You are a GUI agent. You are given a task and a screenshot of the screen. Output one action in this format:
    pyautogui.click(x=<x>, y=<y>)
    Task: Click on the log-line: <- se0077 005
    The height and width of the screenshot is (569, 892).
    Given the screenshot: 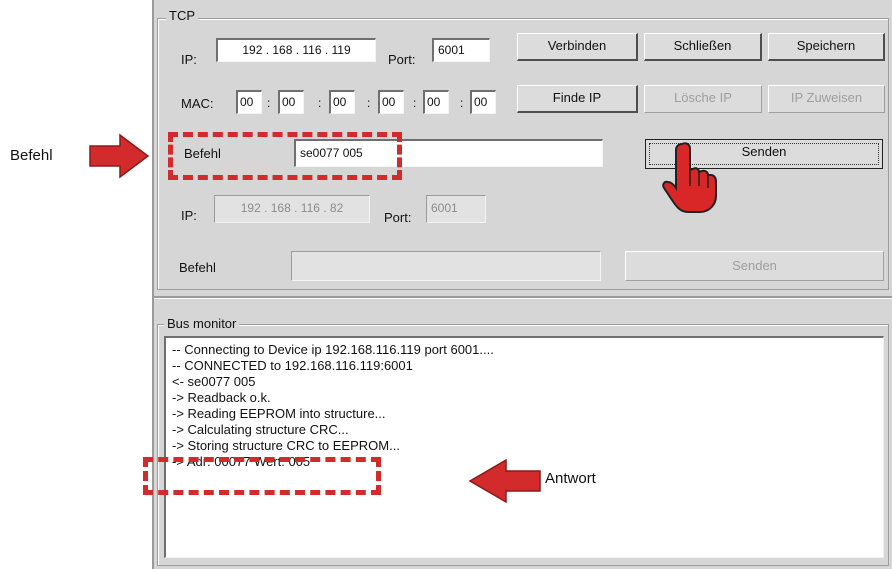 What is the action you would take?
    pyautogui.click(x=214, y=381)
    